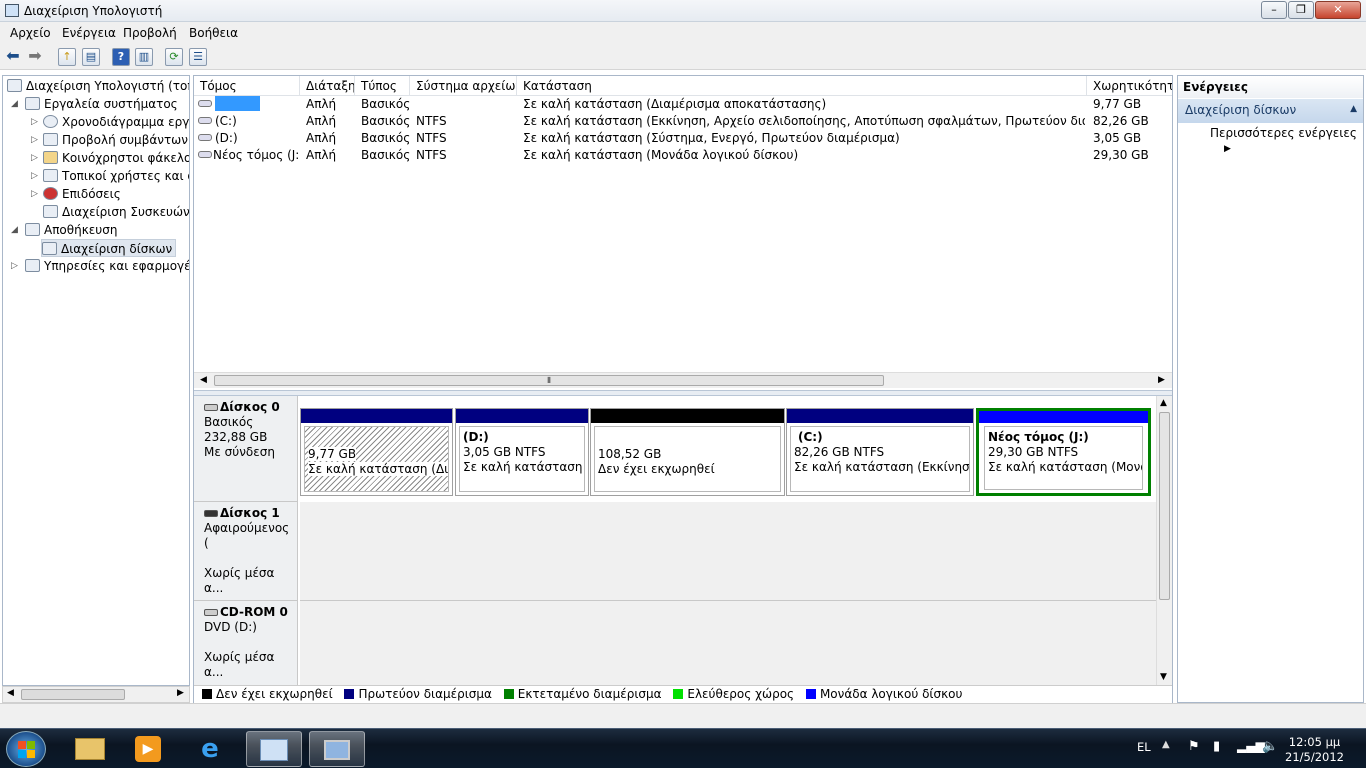 The width and height of the screenshot is (1366, 768). Describe the element at coordinates (549, 380) in the screenshot. I see `scrollbar-thumb: ⦀` at that location.